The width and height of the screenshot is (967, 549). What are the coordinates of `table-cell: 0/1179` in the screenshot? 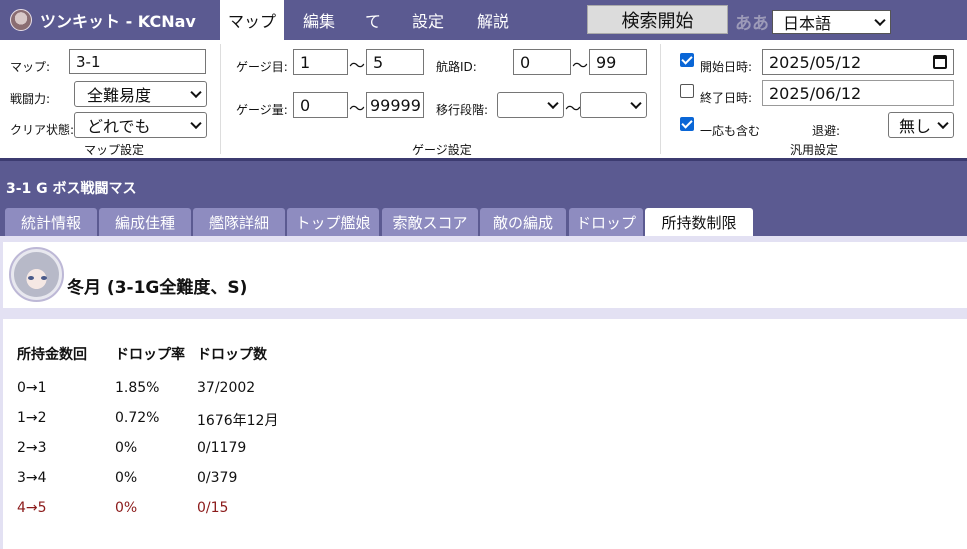 It's located at (222, 448).